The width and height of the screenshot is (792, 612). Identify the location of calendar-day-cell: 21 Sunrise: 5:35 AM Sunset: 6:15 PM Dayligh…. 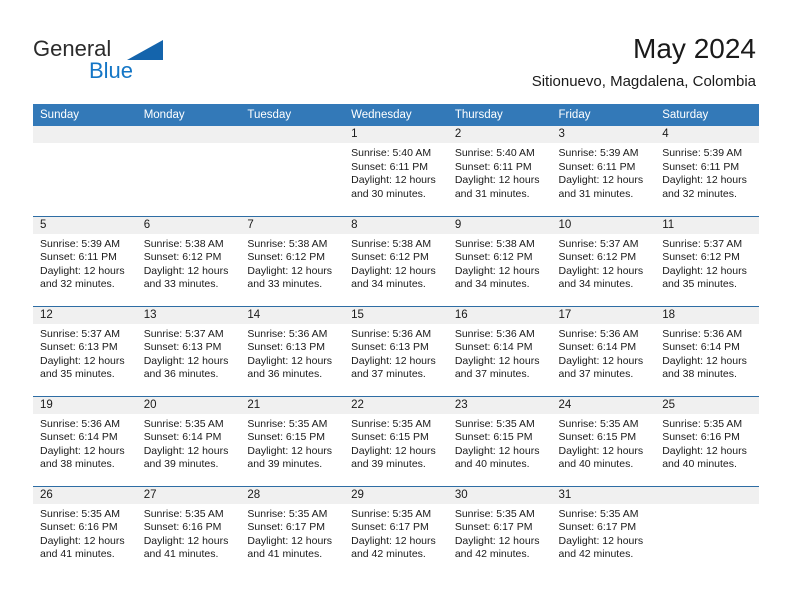
(292, 440).